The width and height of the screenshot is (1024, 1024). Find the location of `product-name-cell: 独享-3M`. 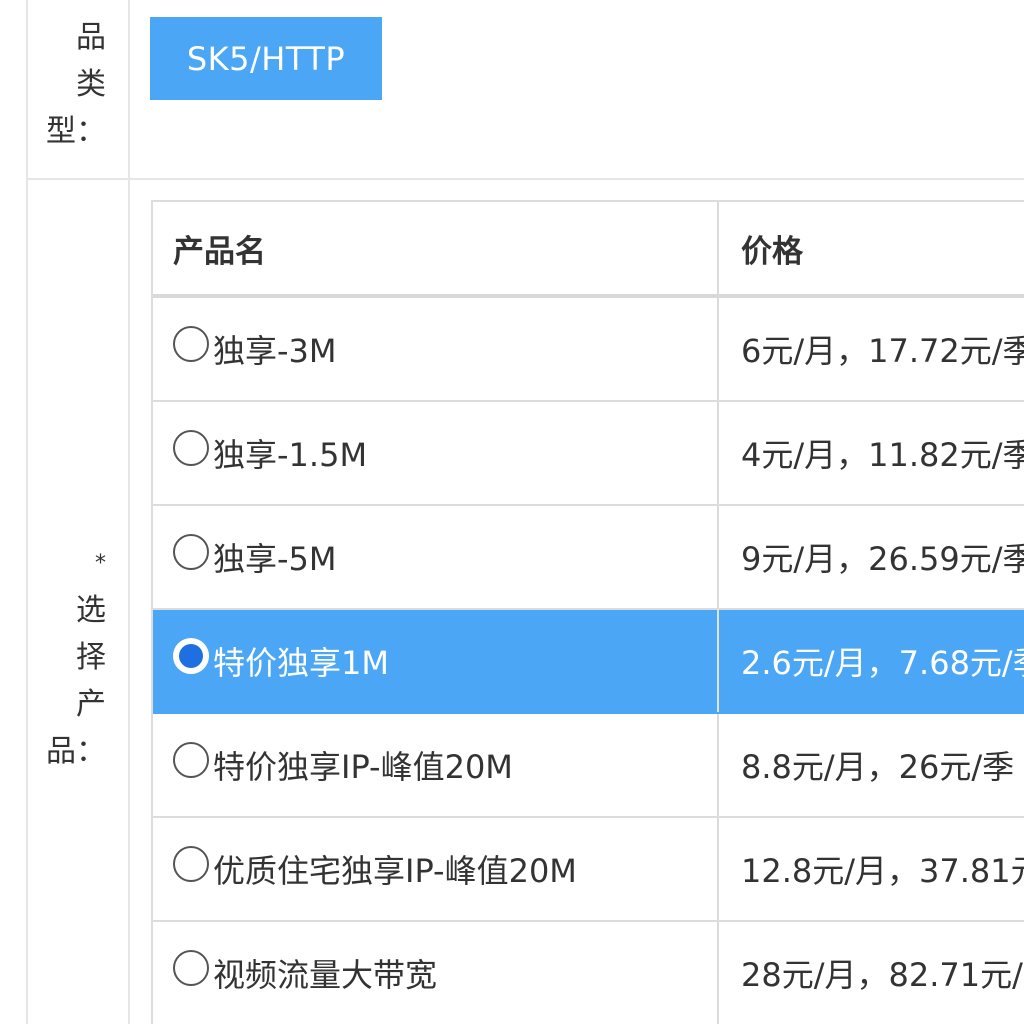

product-name-cell: 独享-3M is located at coordinates (436, 349).